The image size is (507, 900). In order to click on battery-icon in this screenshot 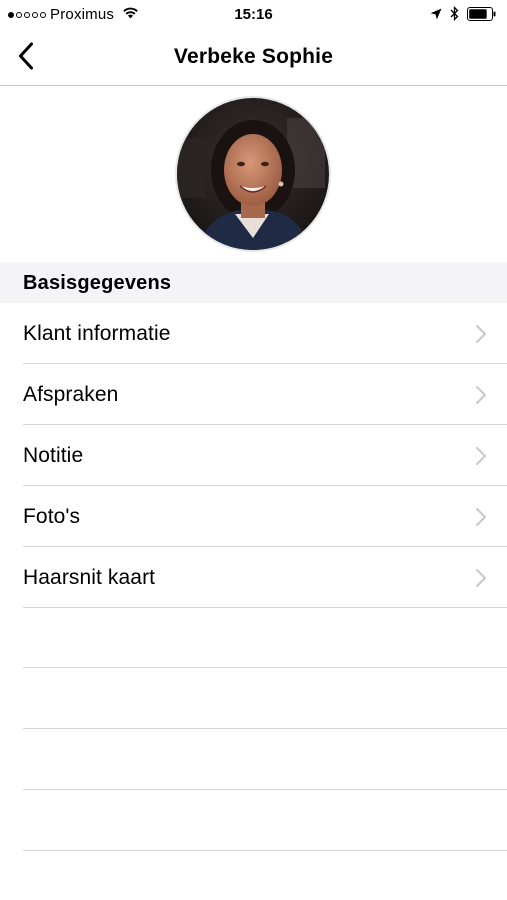, I will do `click(482, 15)`.